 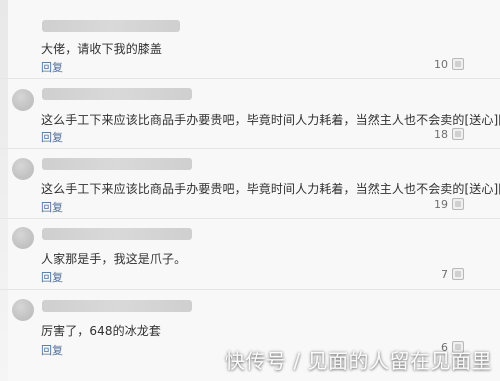 I want to click on comment-text: 厉害了，648的冰龙套, so click(x=101, y=331).